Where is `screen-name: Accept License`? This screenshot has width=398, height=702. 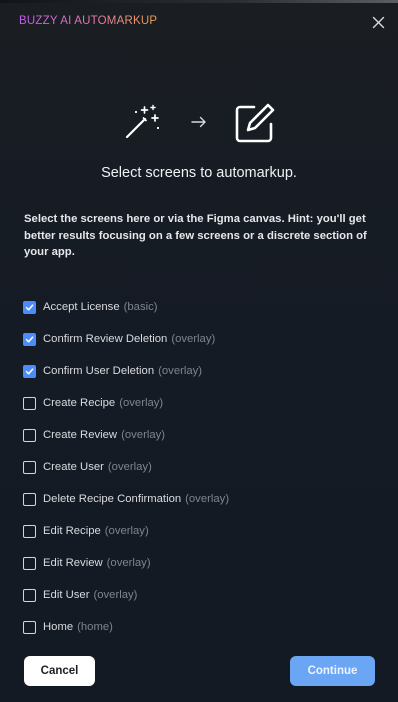 screen-name: Accept License is located at coordinates (81, 307).